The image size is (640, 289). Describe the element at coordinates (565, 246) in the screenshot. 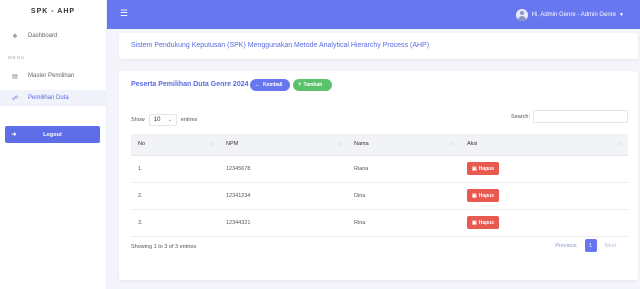

I see `pagination-previous: Previous` at that location.